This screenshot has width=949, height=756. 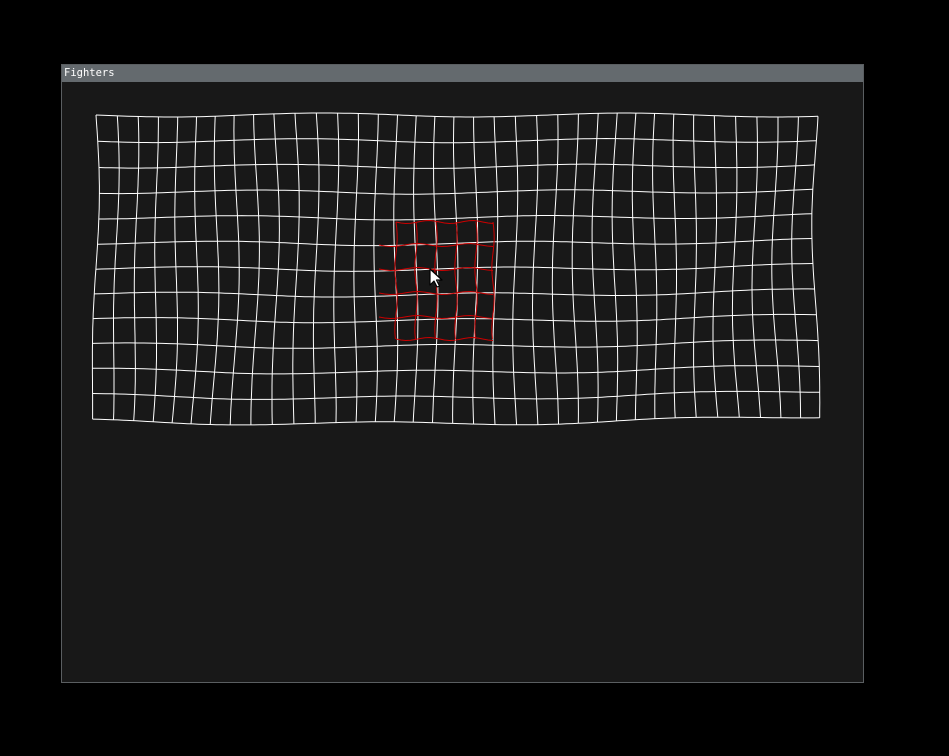 I want to click on pointer-cursor-icon, so click(x=436, y=278).